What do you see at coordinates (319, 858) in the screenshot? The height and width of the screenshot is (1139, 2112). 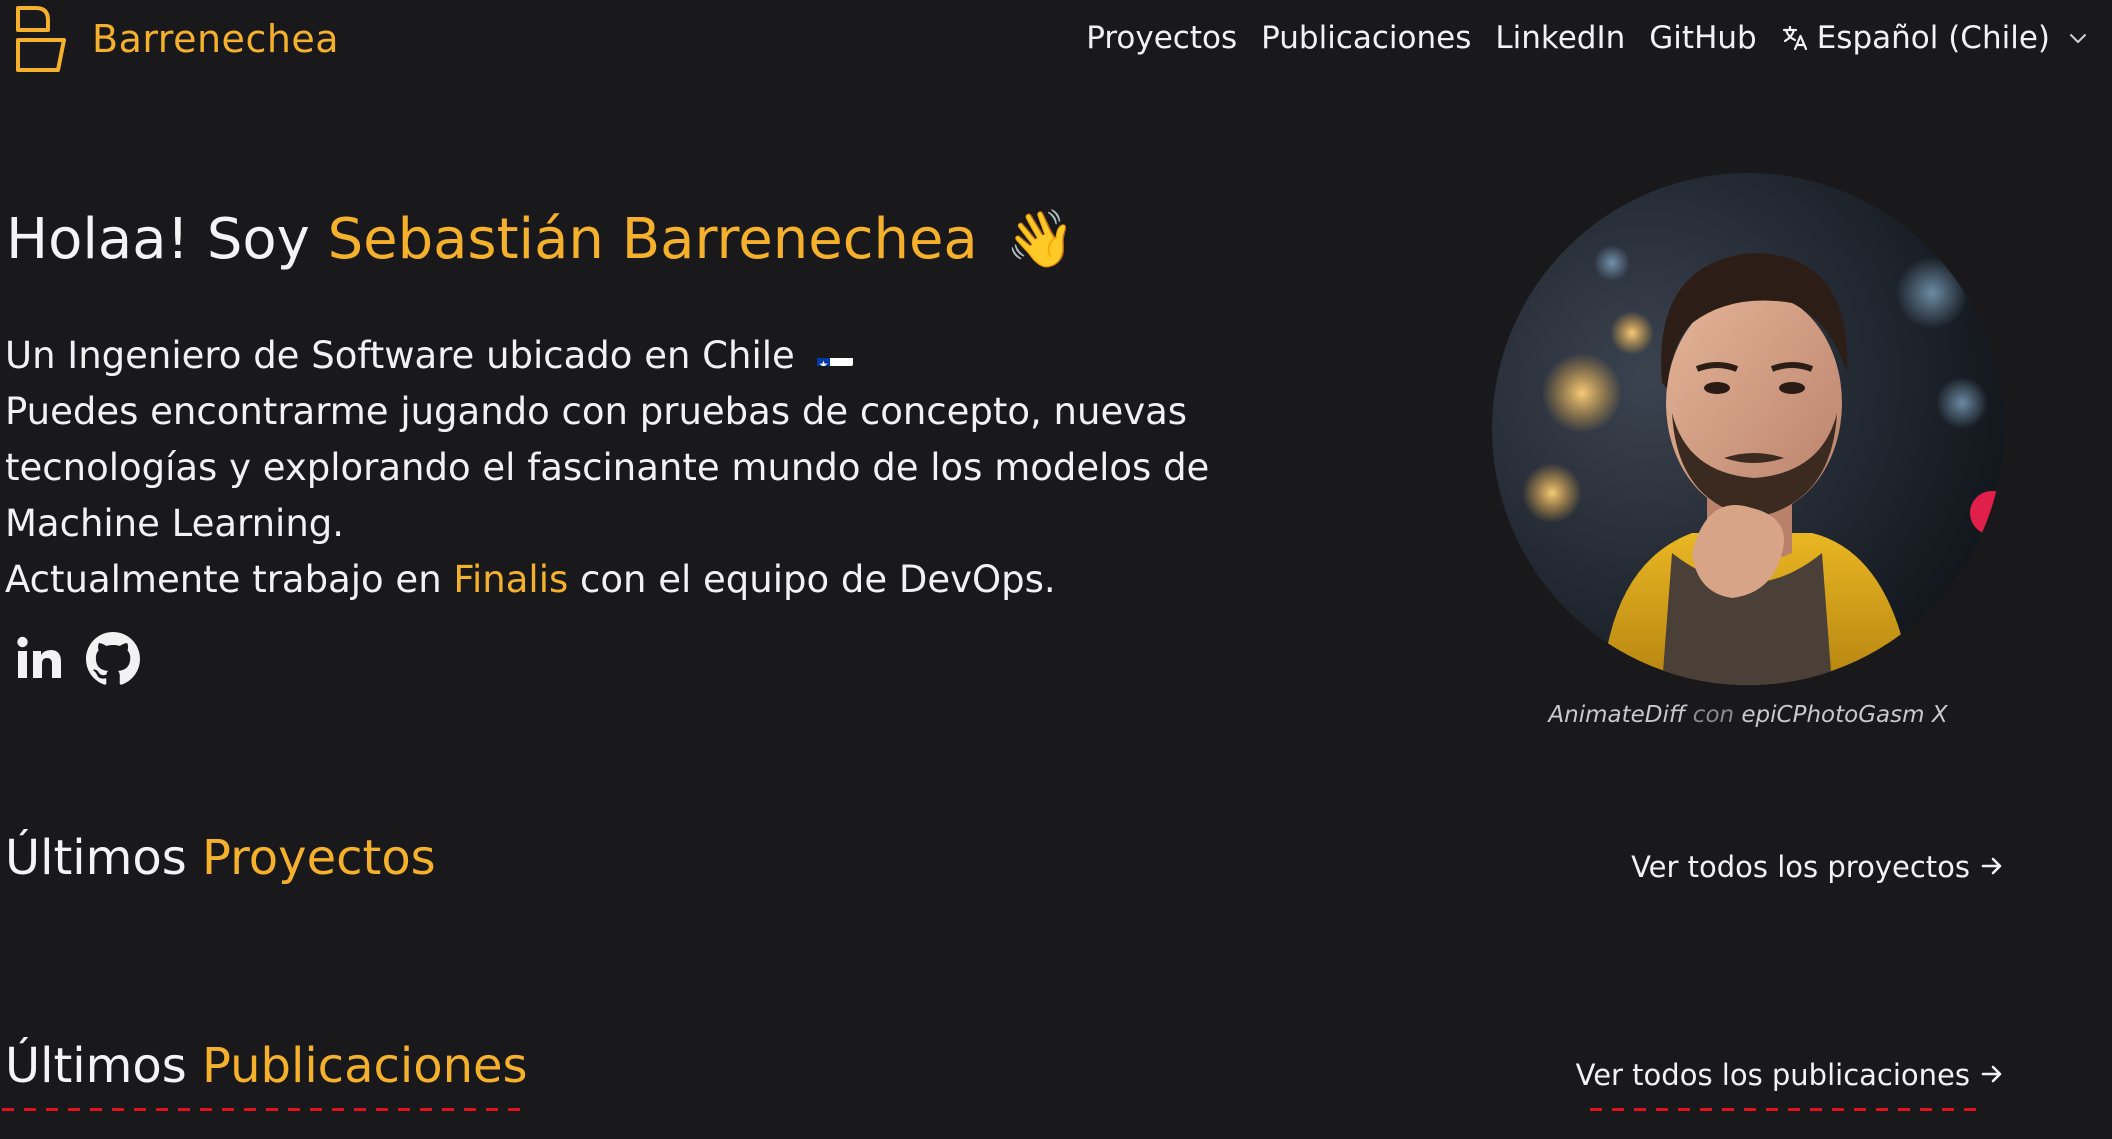 I see `projects-title-accent: Proyectos` at bounding box center [319, 858].